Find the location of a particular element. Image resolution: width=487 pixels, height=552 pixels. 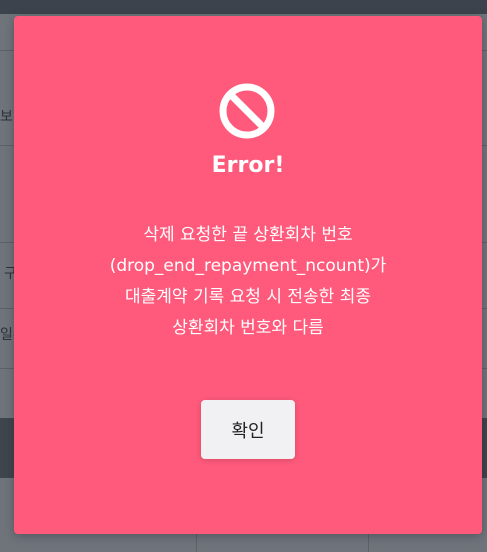

dialog-title: Error! is located at coordinates (248, 165).